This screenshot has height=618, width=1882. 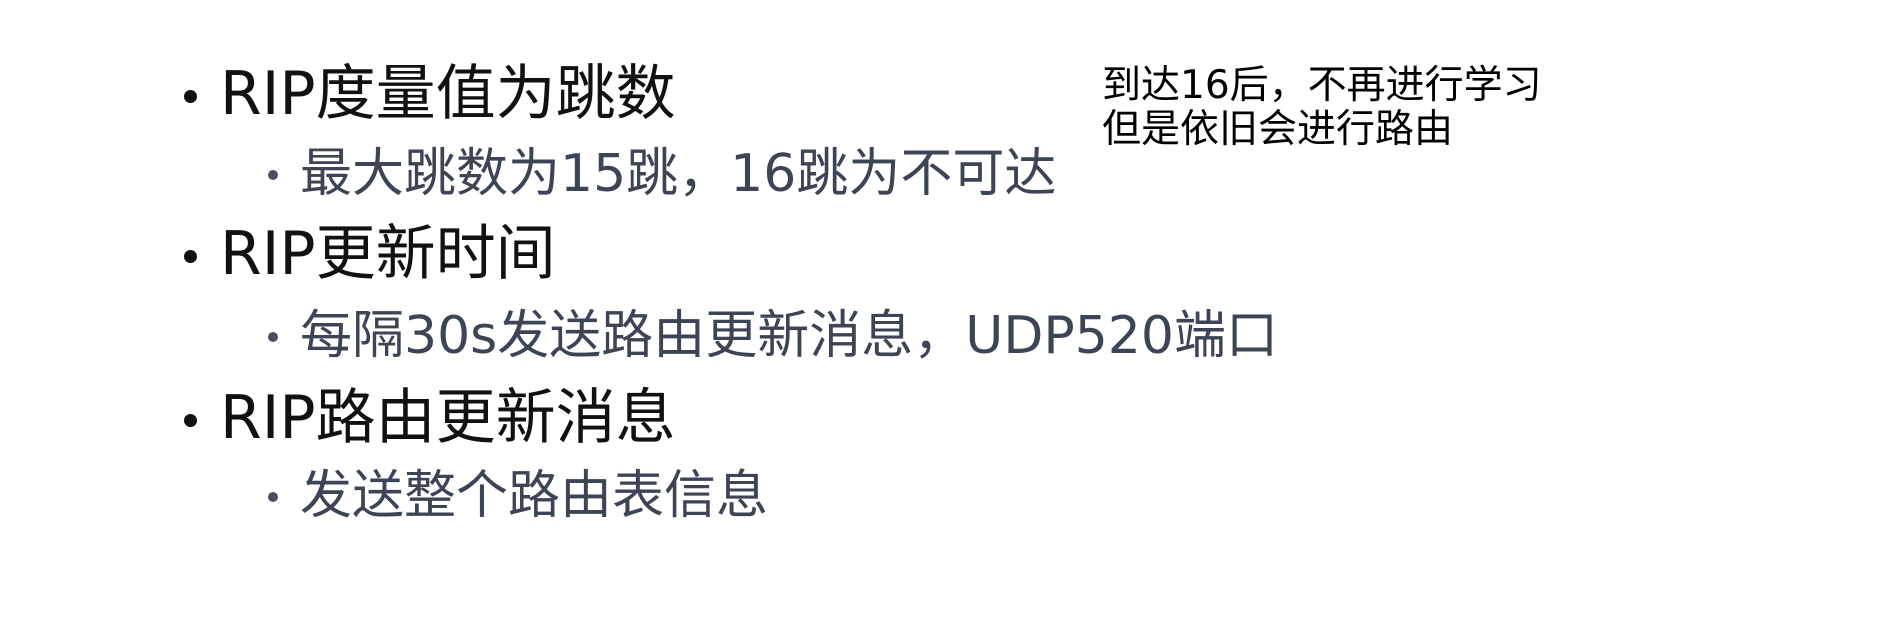 What do you see at coordinates (1278, 129) in the screenshot?
I see `annotation-line: 但是依旧会进行路由` at bounding box center [1278, 129].